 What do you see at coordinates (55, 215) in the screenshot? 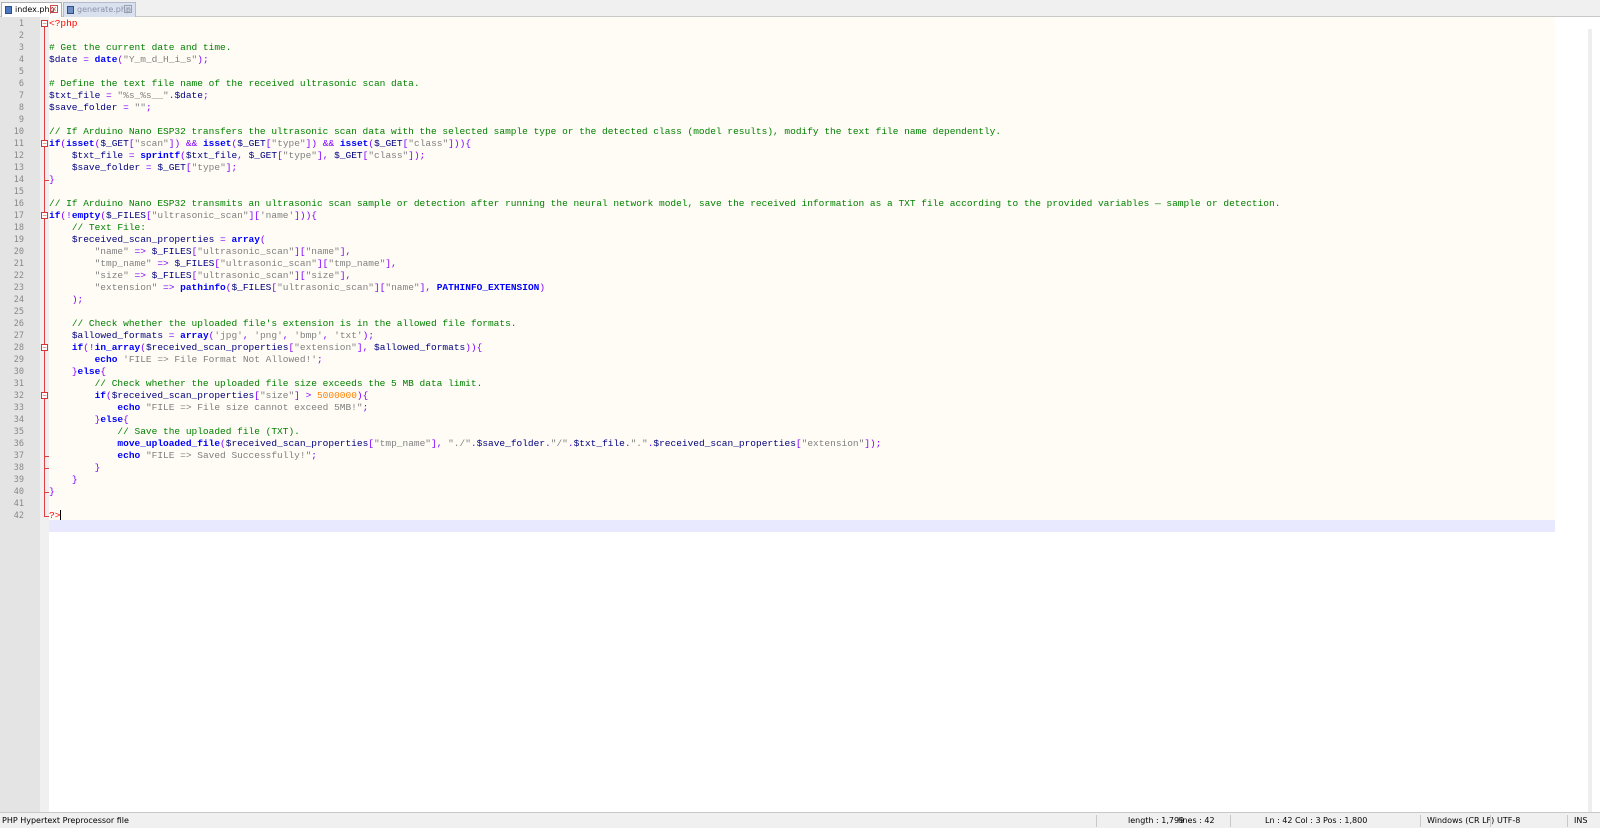
I see `code-token: if` at bounding box center [55, 215].